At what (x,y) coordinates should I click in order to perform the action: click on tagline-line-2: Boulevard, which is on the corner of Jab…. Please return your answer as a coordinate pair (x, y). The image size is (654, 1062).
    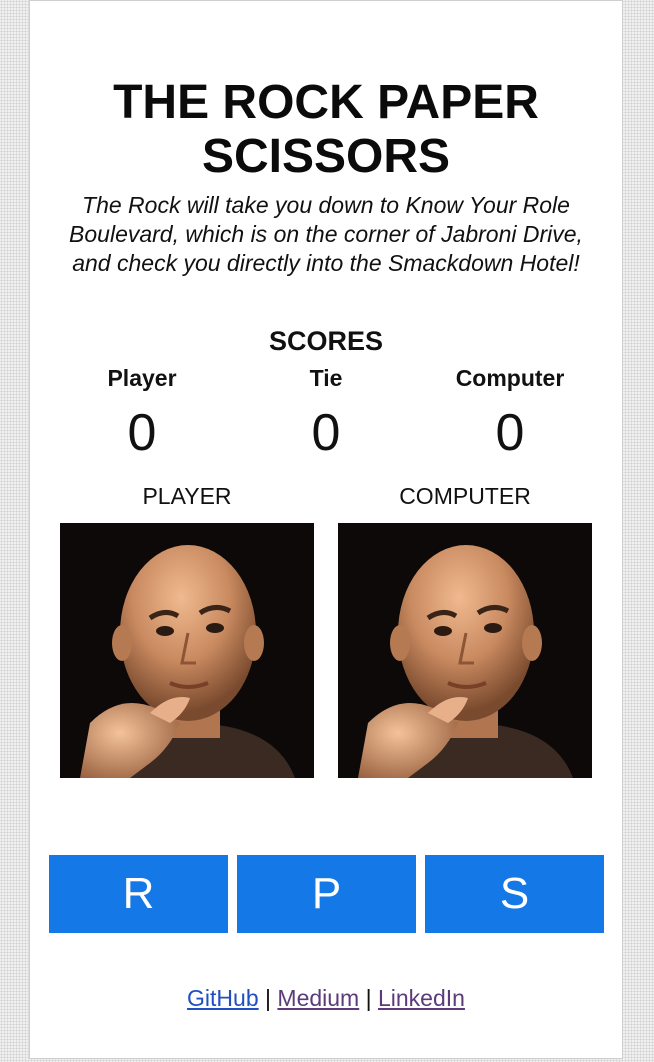
    Looking at the image, I should click on (326, 234).